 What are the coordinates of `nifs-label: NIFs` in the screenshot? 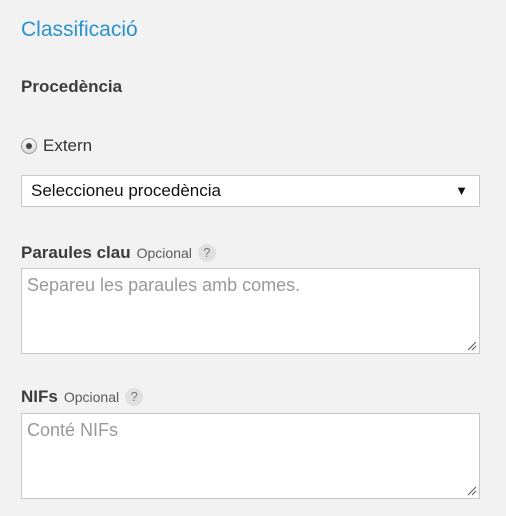 It's located at (39, 396).